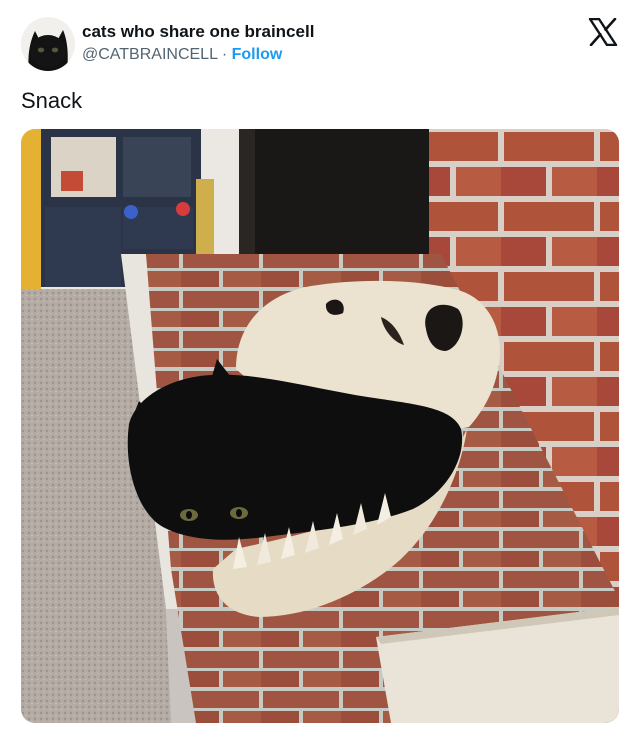  Describe the element at coordinates (257, 54) in the screenshot. I see `follow-button: Follow` at that location.